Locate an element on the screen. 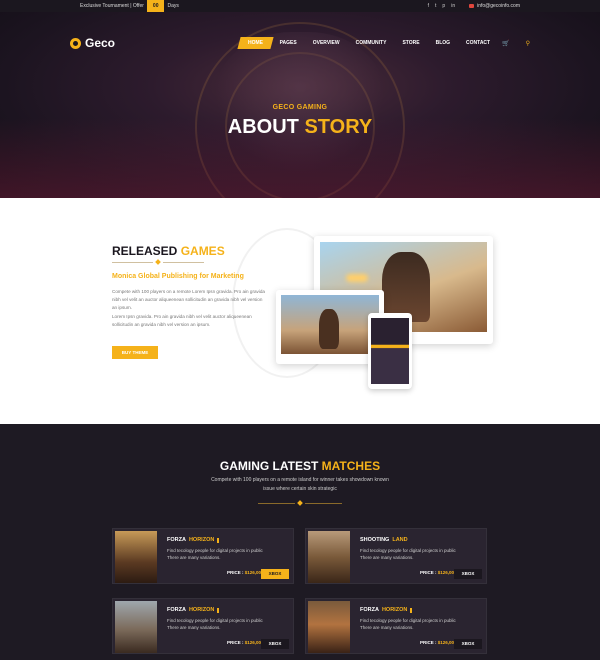 This screenshot has height=660, width=600. email-link: info@gecoinfo.com is located at coordinates (494, 6).